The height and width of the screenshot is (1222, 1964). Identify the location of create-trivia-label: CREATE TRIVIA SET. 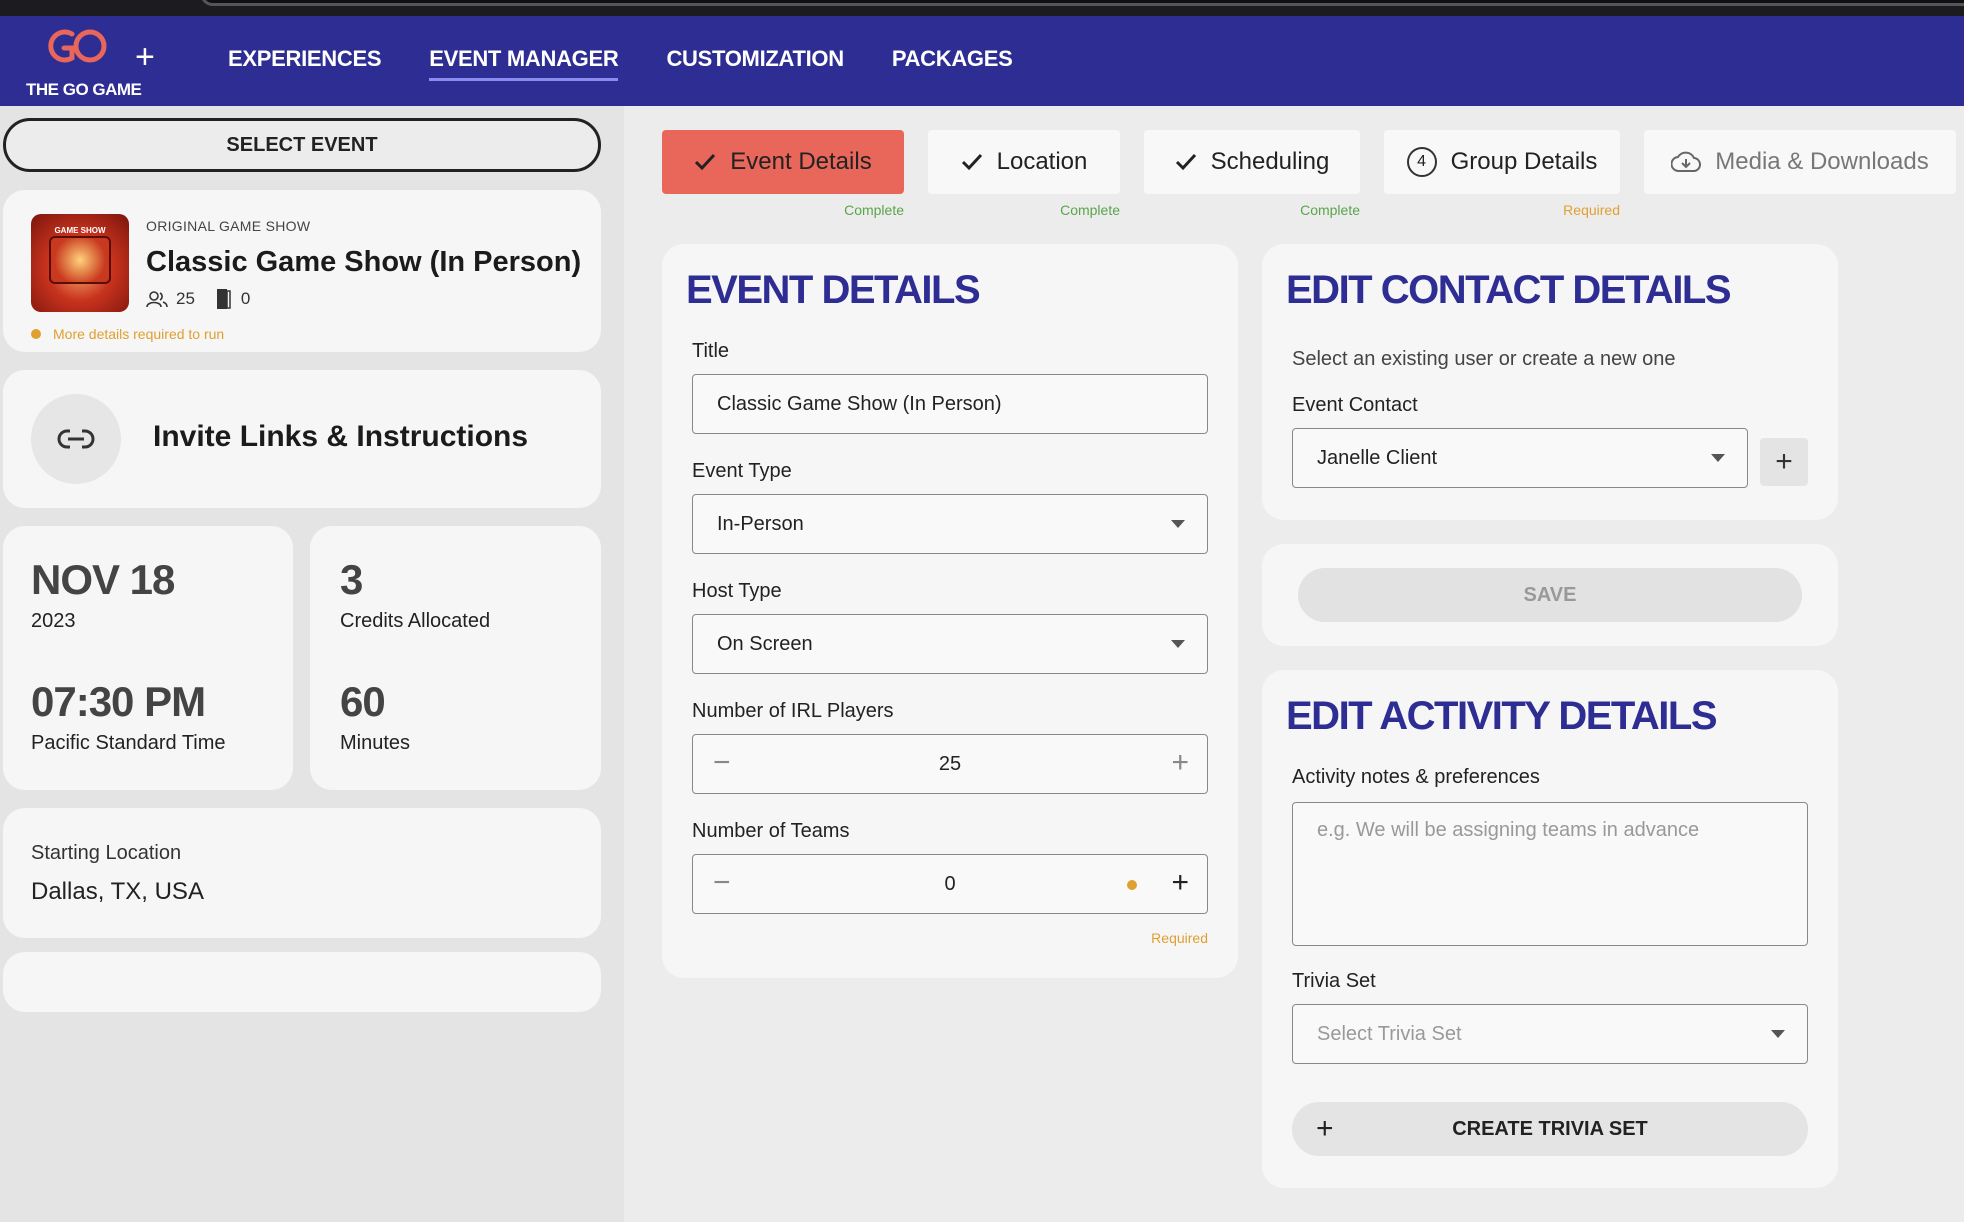
(1550, 1128).